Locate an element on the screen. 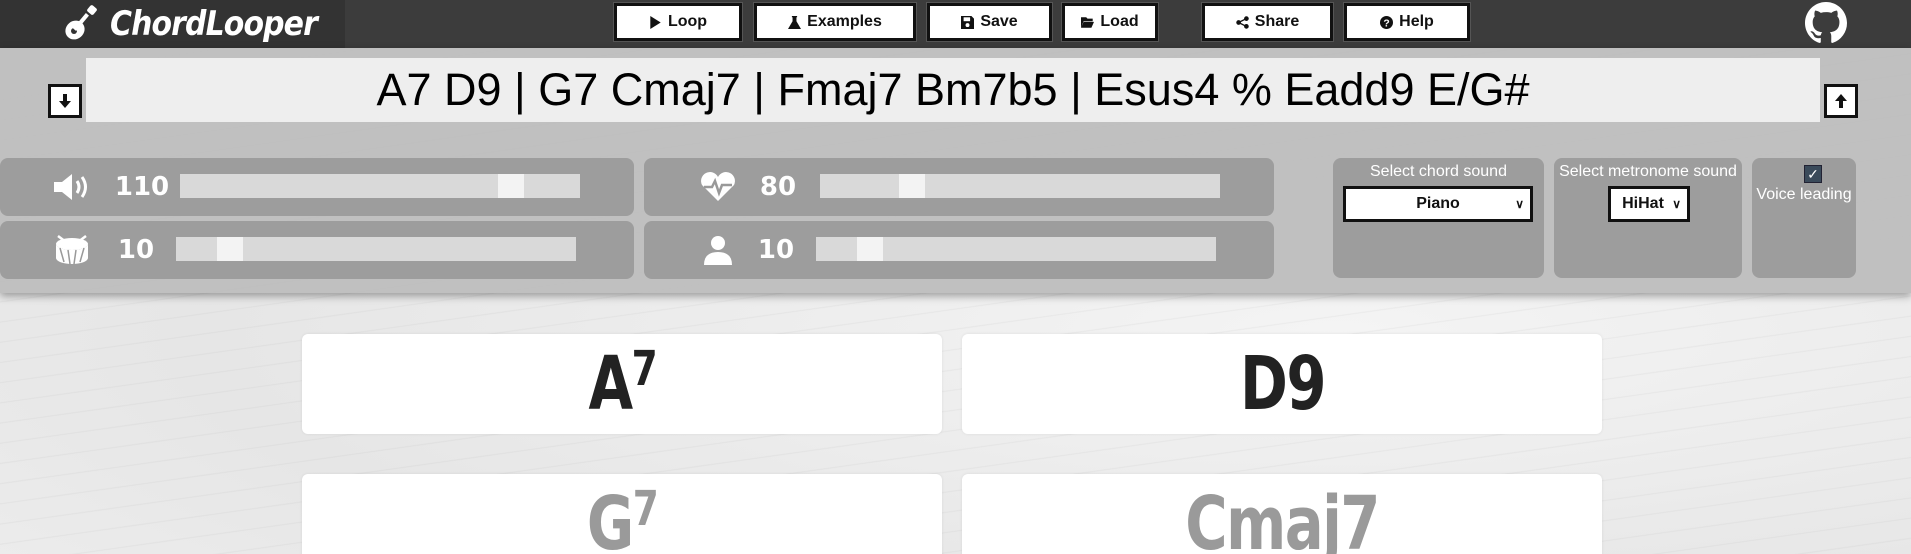  chord-name: A7 is located at coordinates (622, 384).